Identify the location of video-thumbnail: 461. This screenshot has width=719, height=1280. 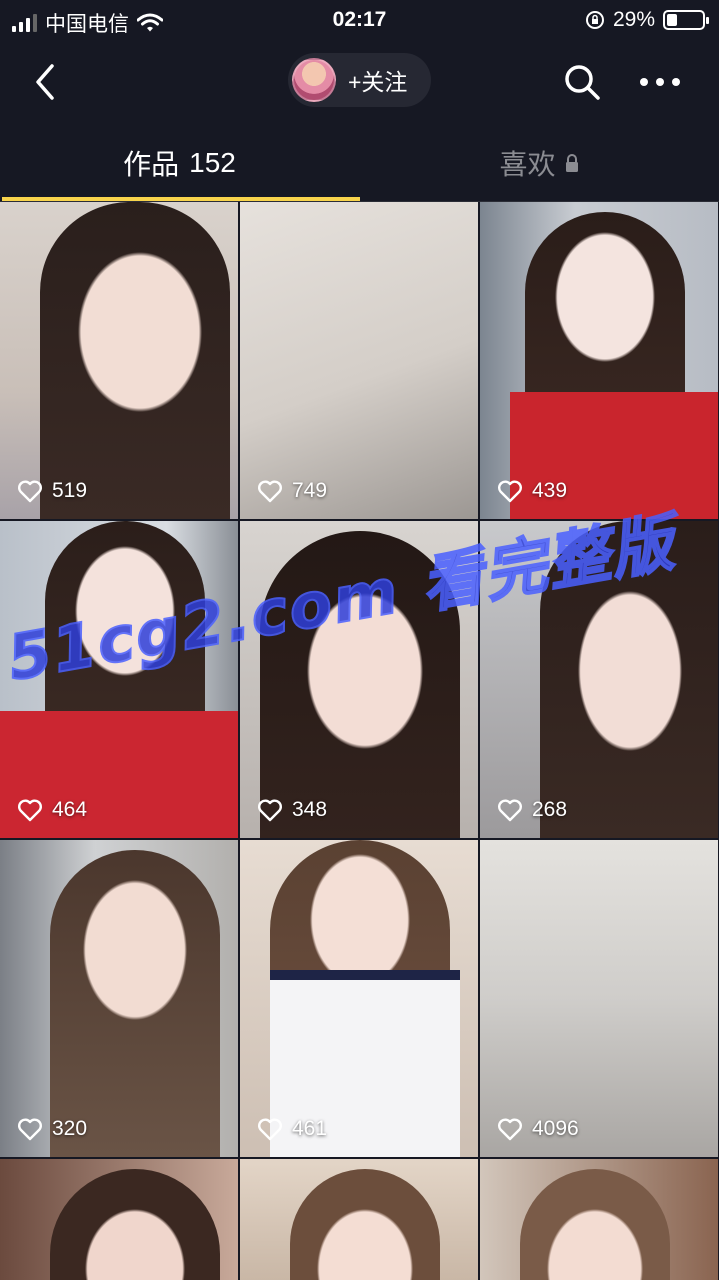
(359, 998).